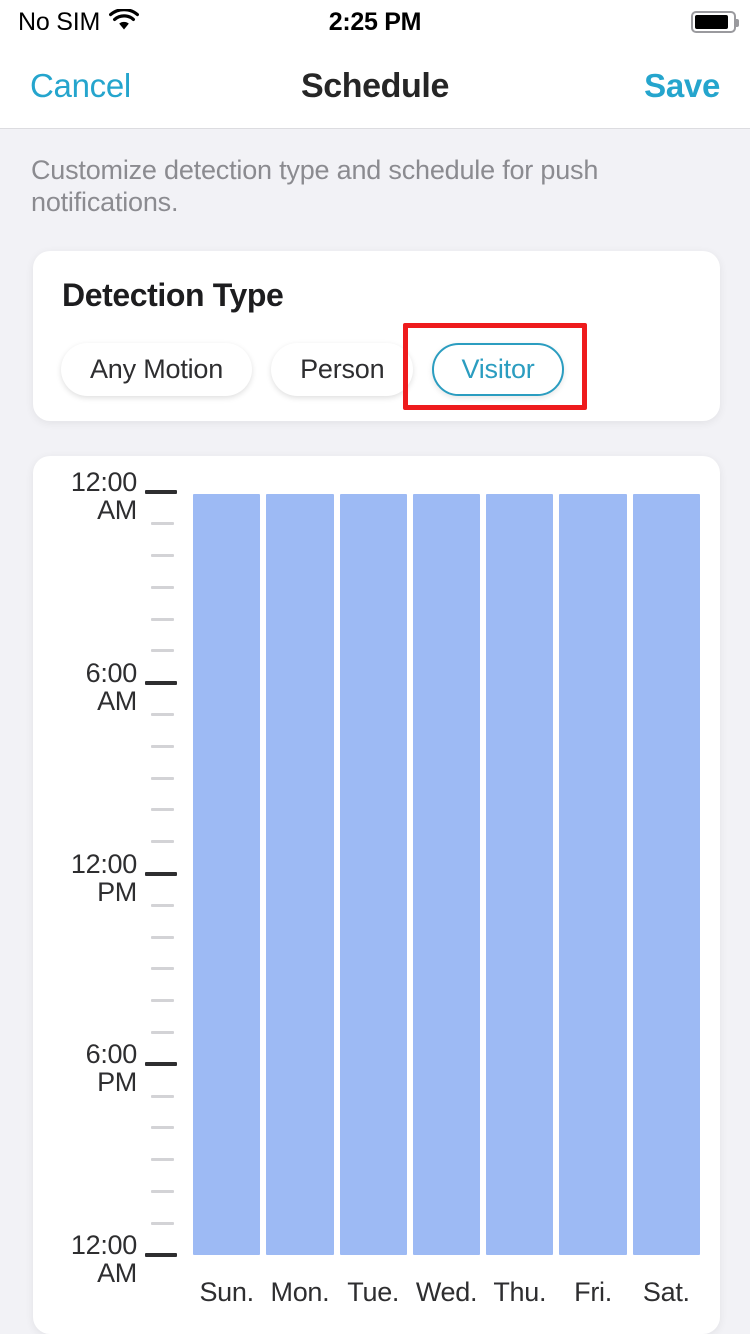 The height and width of the screenshot is (1334, 750). I want to click on chart-x-label: Sat., so click(666, 1292).